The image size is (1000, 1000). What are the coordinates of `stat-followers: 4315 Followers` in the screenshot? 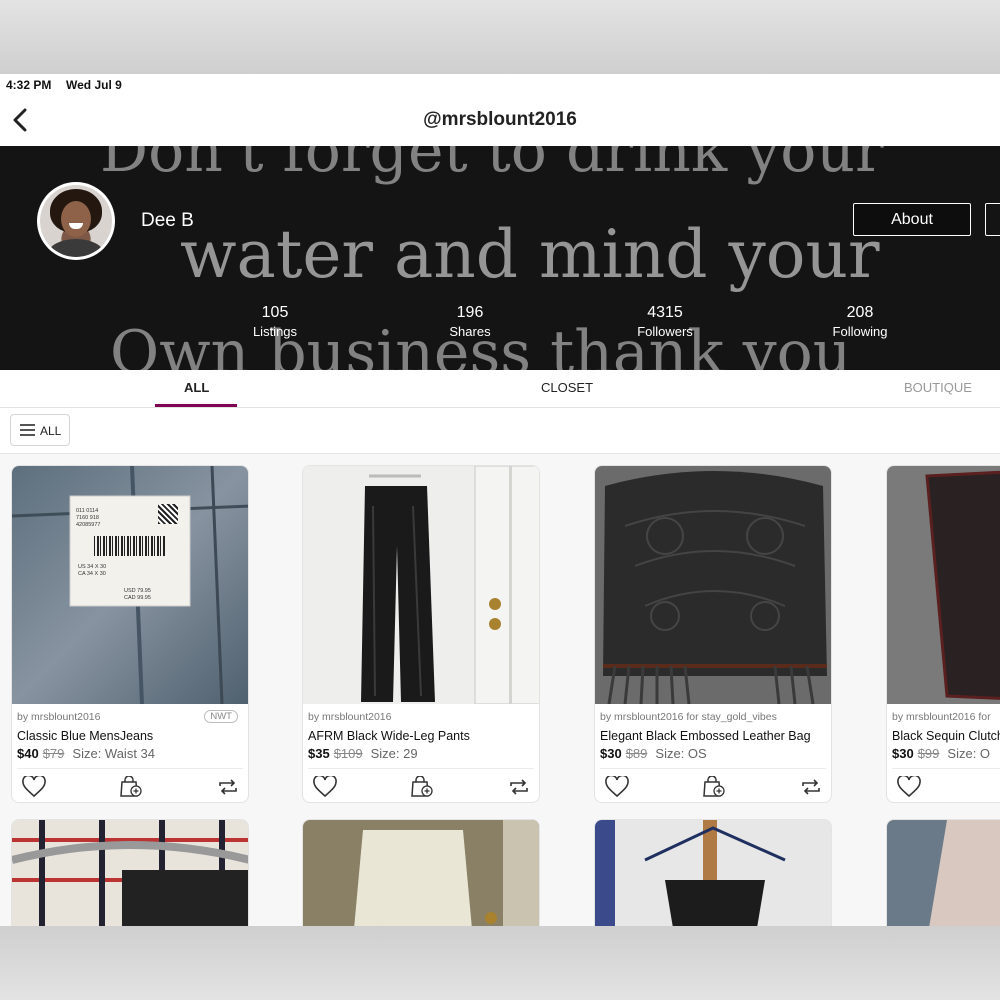 It's located at (665, 321).